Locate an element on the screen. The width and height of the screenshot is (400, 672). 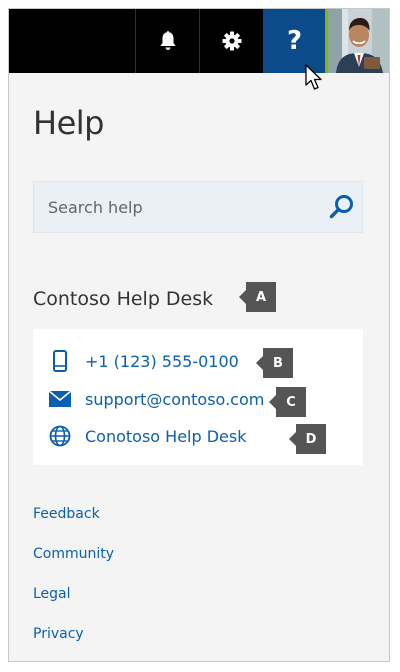
community-link: Community is located at coordinates (73, 554).